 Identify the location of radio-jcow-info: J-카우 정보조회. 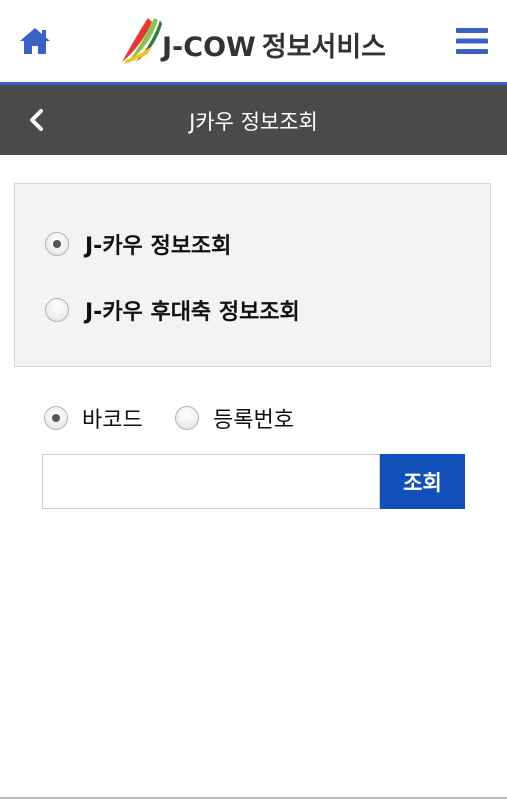
(138, 244).